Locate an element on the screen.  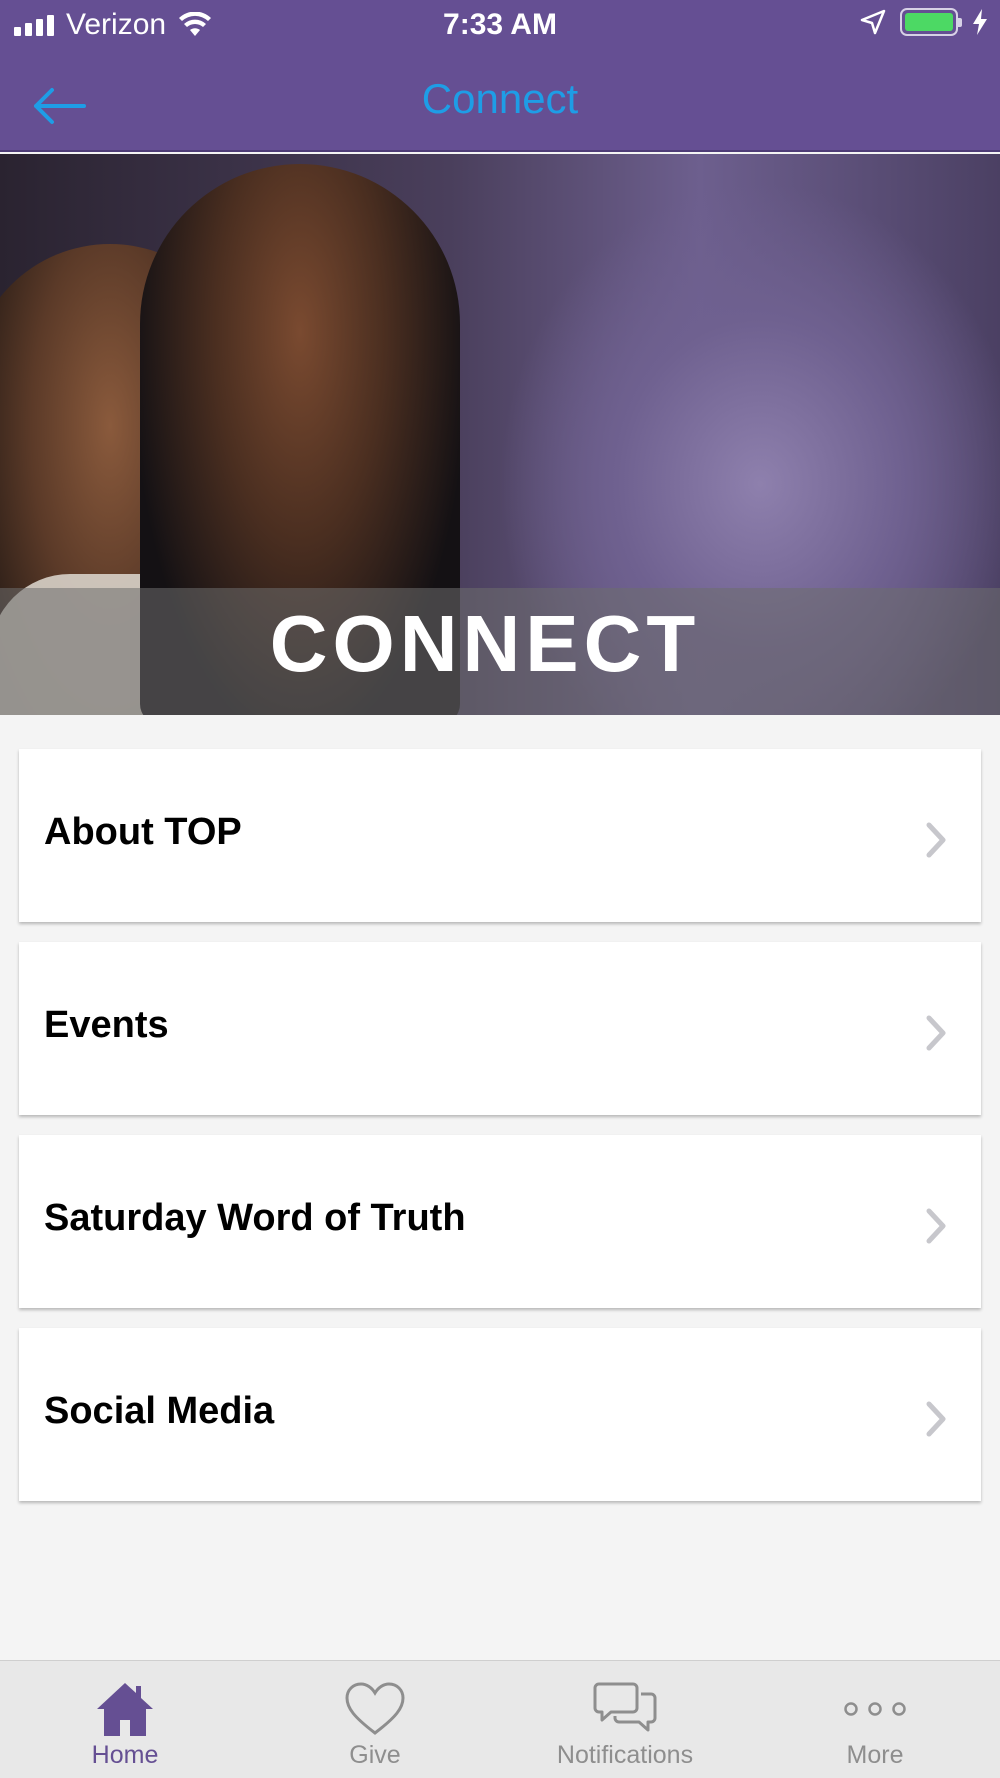
tab-label: More is located at coordinates (875, 1755).